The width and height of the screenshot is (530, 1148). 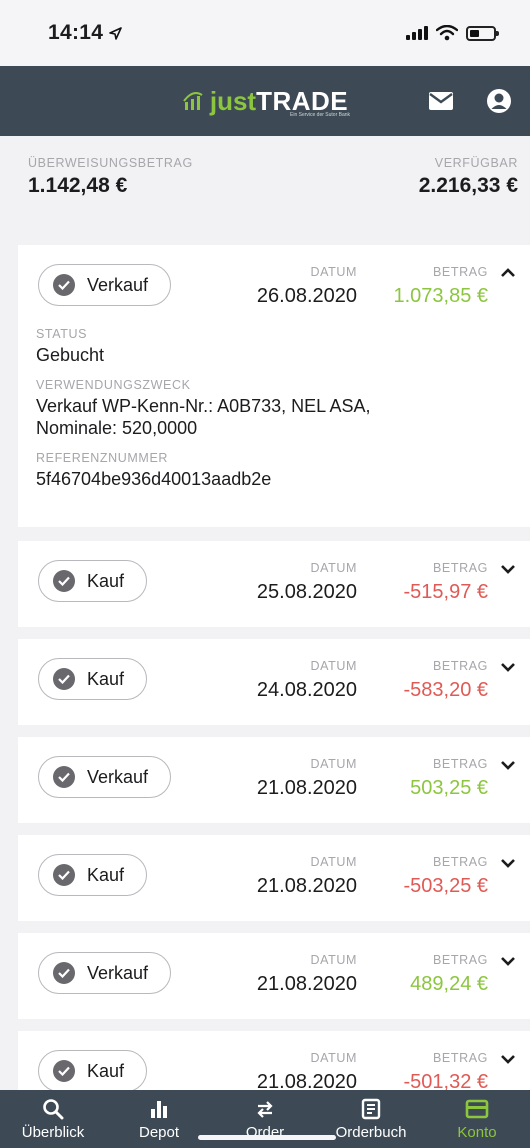 I want to click on purpose-label: VERWENDUNGSZWECK, so click(x=113, y=385).